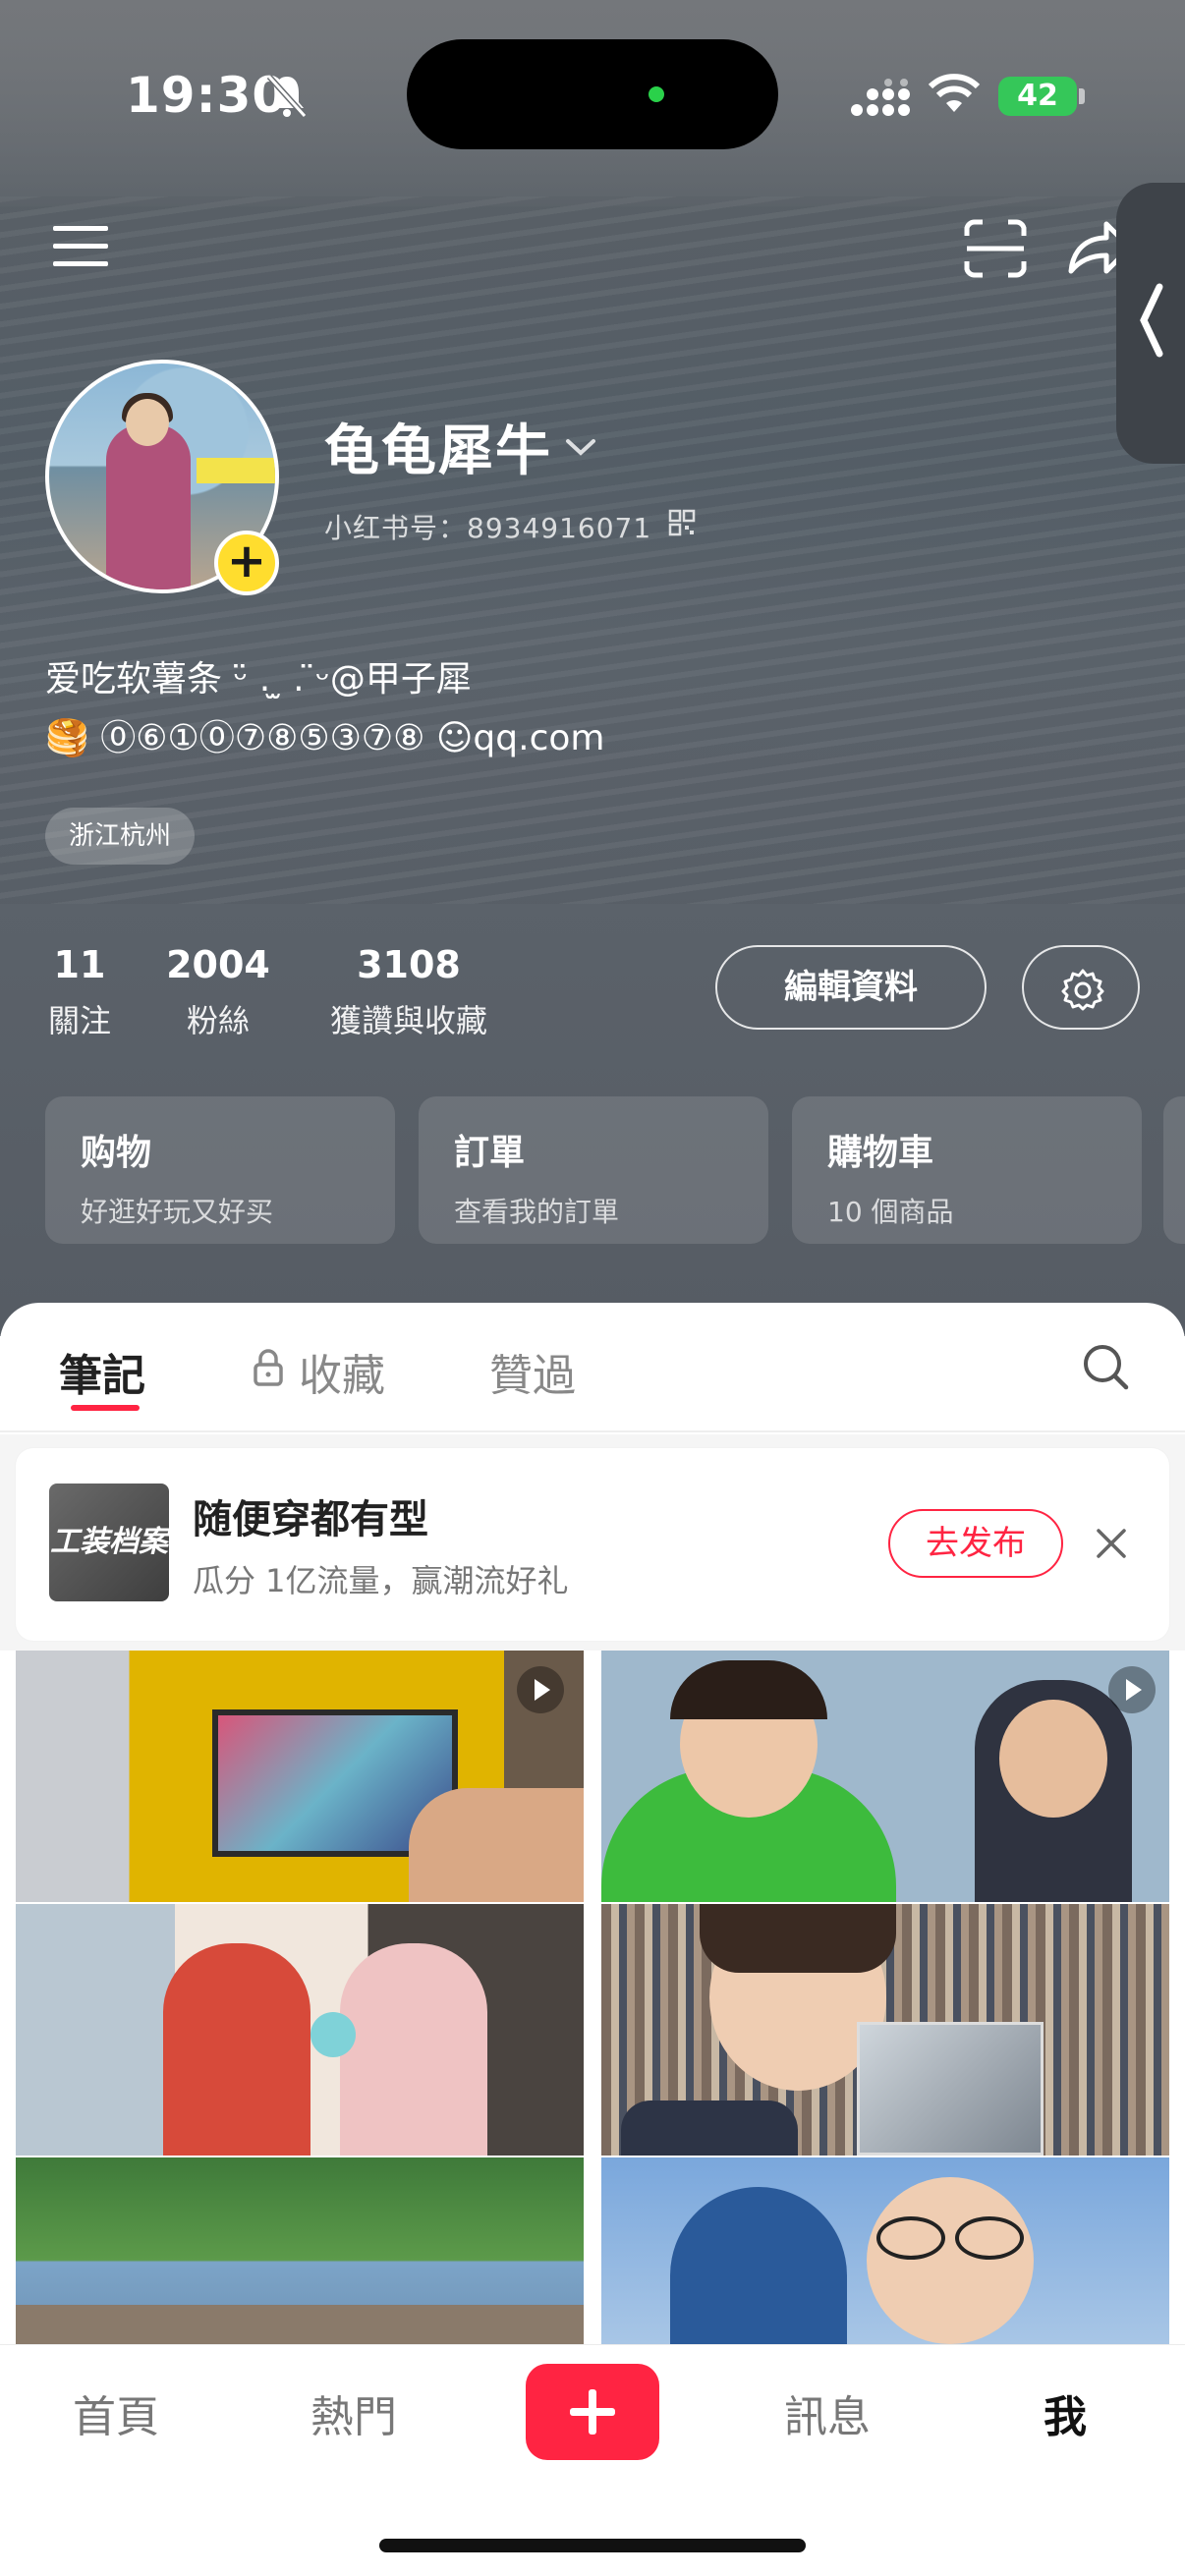  What do you see at coordinates (438, 451) in the screenshot?
I see `username: 龟龟犀牛` at bounding box center [438, 451].